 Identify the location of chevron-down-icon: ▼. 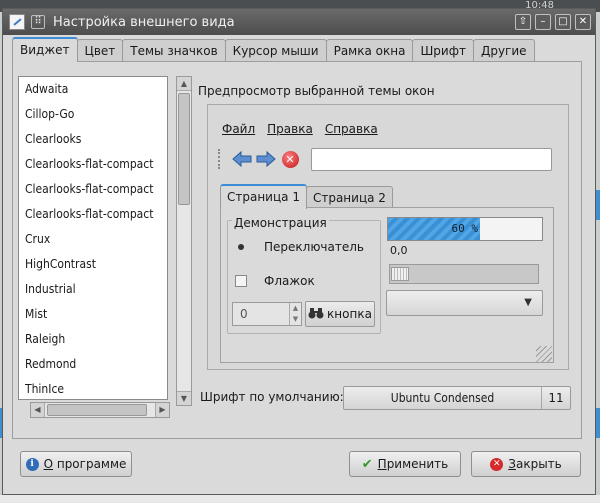
(528, 302).